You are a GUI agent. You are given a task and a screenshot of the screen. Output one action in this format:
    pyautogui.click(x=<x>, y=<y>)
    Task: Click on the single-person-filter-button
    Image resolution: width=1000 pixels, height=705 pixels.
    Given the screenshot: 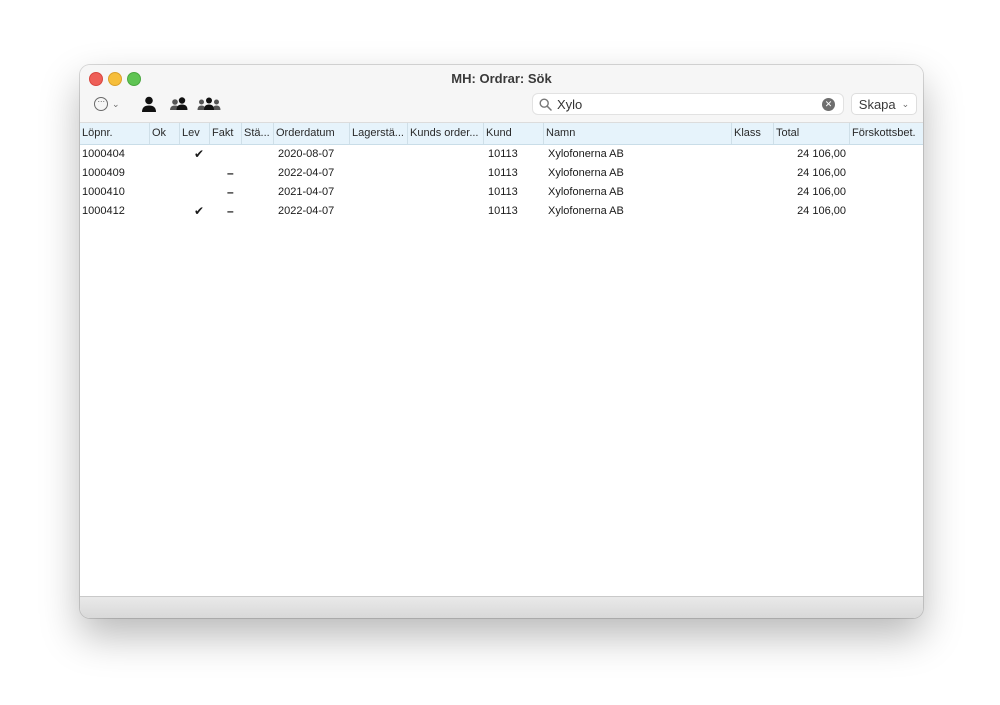 What is the action you would take?
    pyautogui.click(x=149, y=104)
    